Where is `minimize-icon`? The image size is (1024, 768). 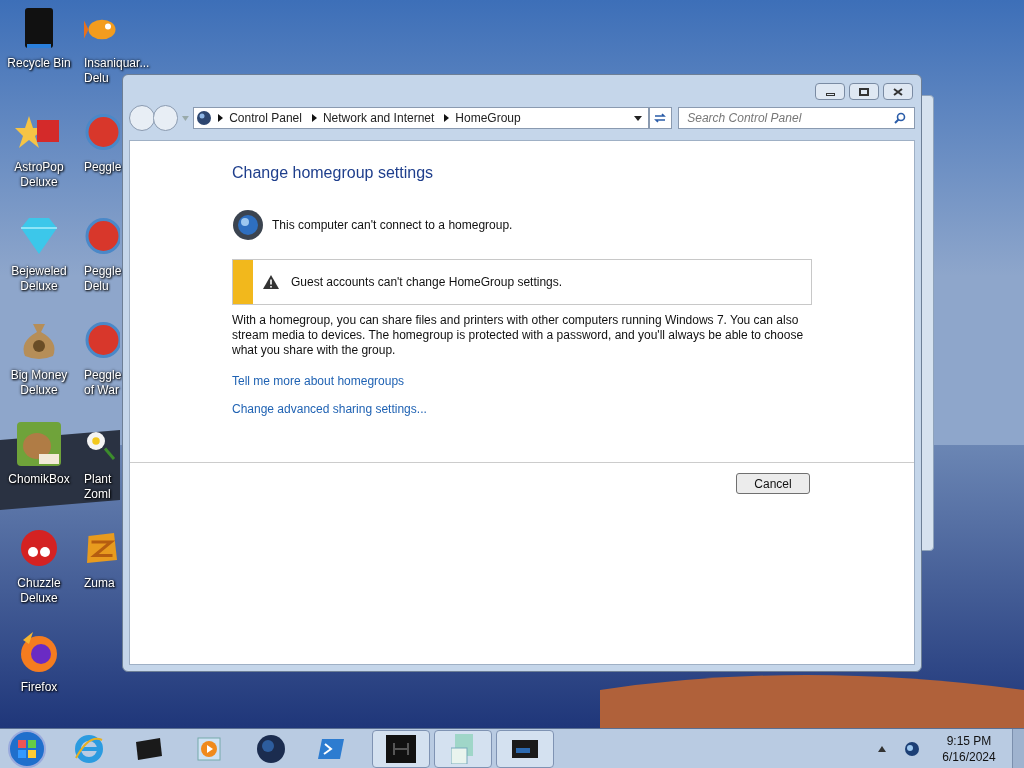
minimize-icon is located at coordinates (830, 94).